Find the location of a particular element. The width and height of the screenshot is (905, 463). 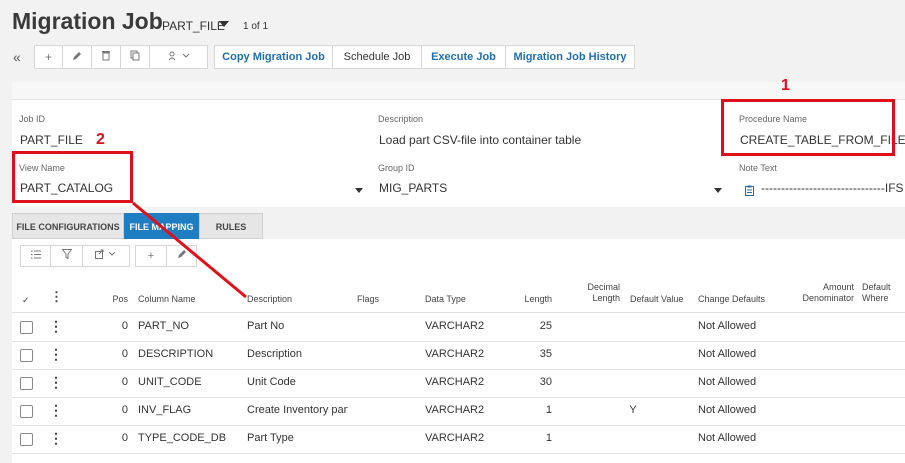

add-icon: + is located at coordinates (49, 57).